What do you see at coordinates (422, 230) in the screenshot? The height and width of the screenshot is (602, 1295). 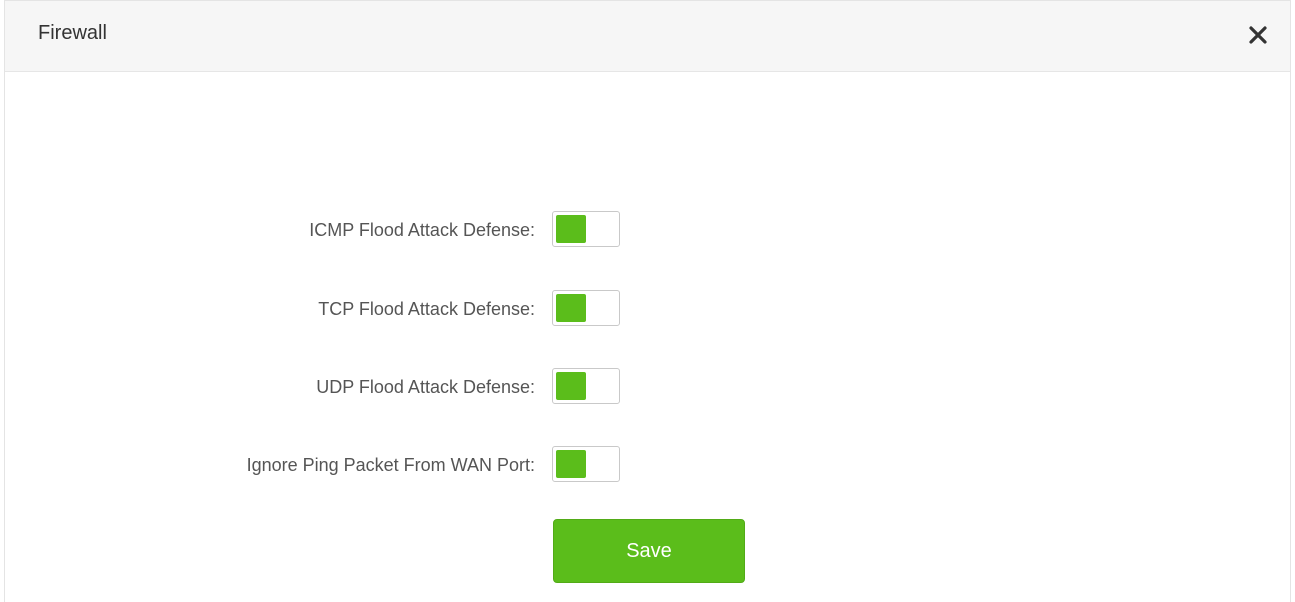 I see `icmp-flood-label: ICMP Flood Attack Defense:` at bounding box center [422, 230].